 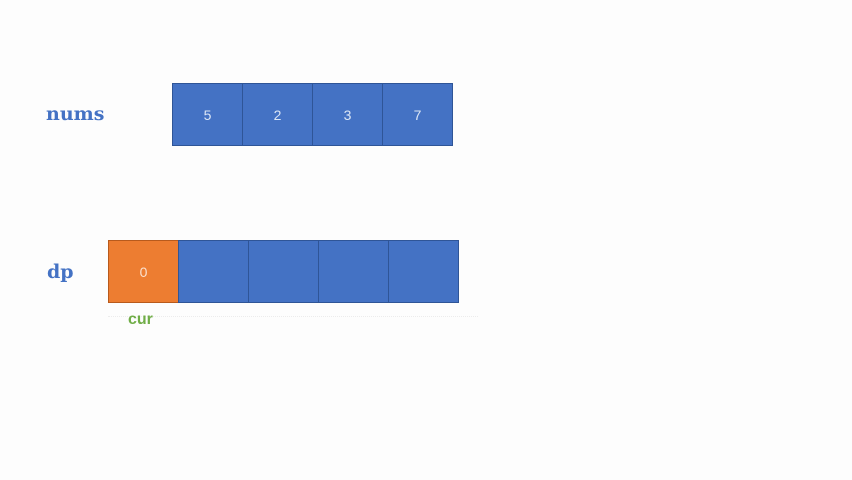 What do you see at coordinates (60, 272) in the screenshot?
I see `dp-label: dp` at bounding box center [60, 272].